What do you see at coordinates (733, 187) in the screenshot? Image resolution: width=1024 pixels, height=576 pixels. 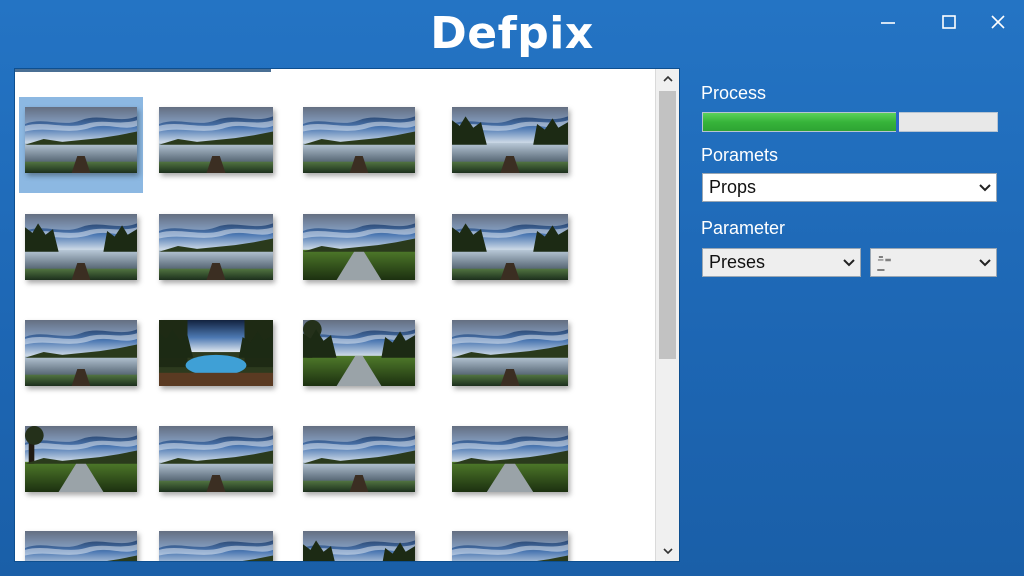 I see `params-dropdown-value: Props` at bounding box center [733, 187].